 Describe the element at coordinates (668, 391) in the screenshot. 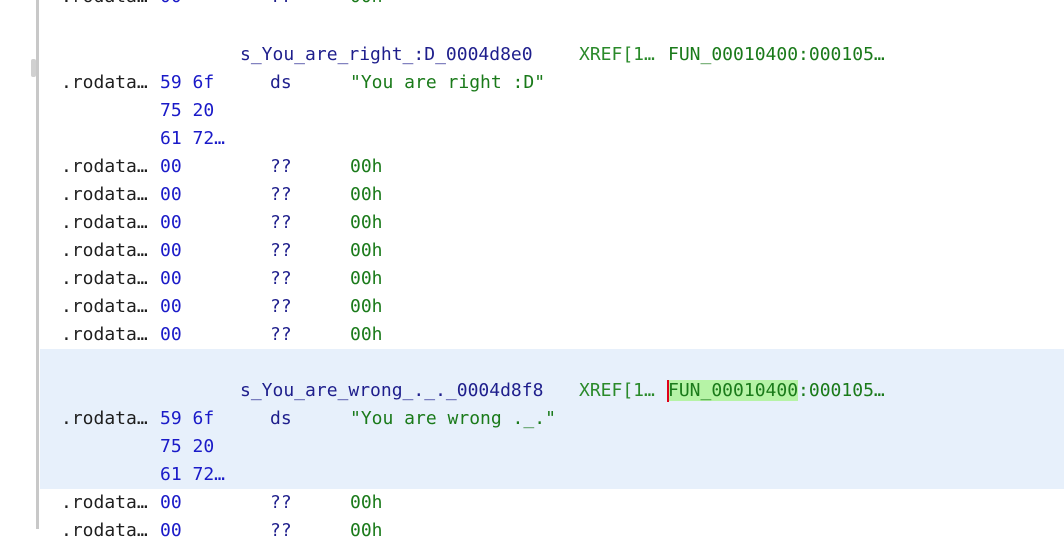

I see `text-cursor` at that location.